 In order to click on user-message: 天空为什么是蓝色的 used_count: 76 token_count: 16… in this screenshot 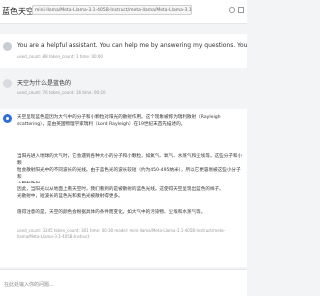, I will do `click(123, 88)`.